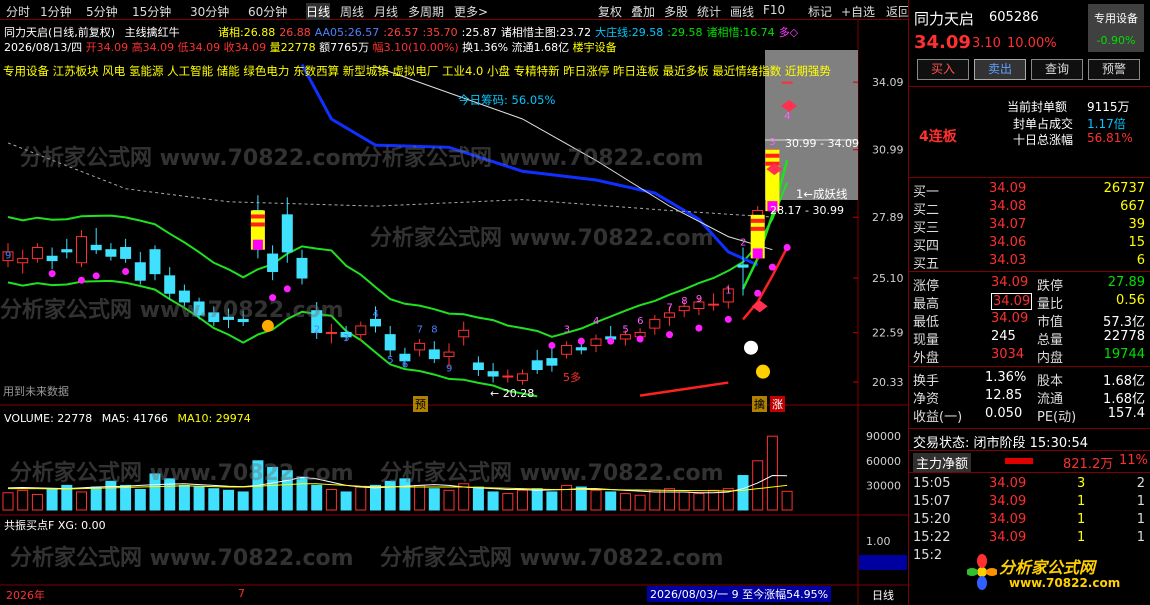 The width and height of the screenshot is (1150, 605). What do you see at coordinates (759, 306) in the screenshot?
I see `diamond-icon` at bounding box center [759, 306].